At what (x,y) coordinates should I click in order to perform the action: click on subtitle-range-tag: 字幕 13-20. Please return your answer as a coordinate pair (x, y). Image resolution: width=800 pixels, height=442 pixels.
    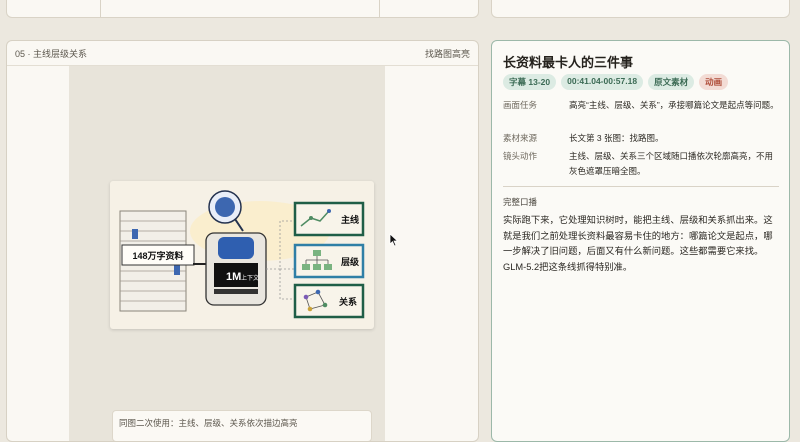
    Looking at the image, I should click on (530, 82).